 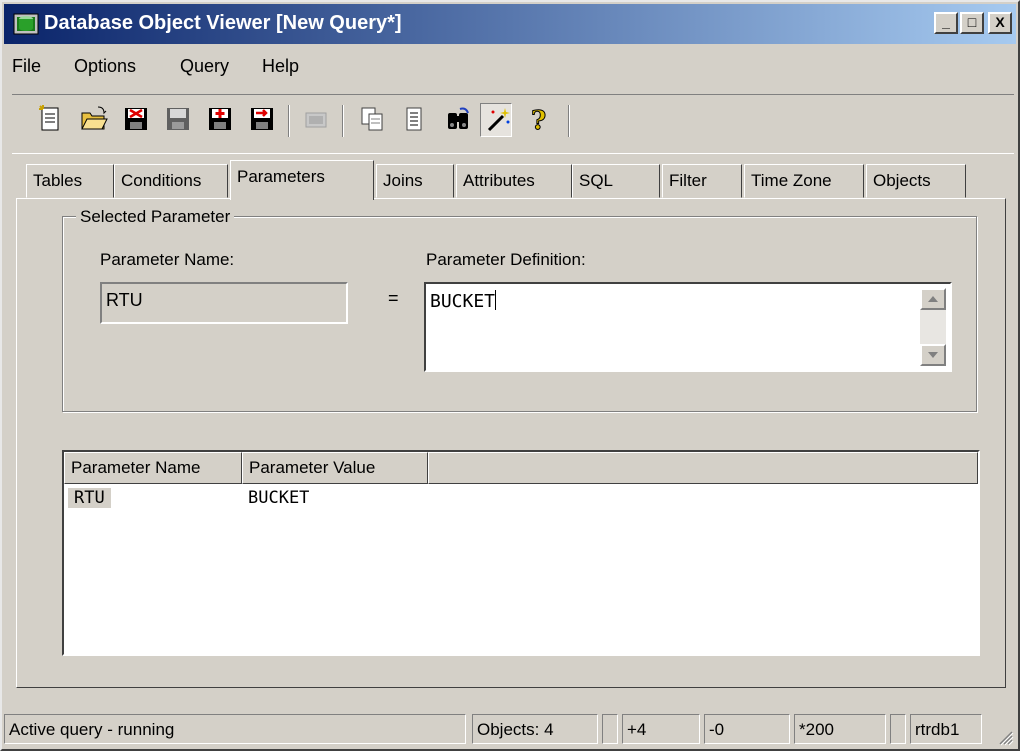 What do you see at coordinates (50, 120) in the screenshot?
I see `new-query-icon` at bounding box center [50, 120].